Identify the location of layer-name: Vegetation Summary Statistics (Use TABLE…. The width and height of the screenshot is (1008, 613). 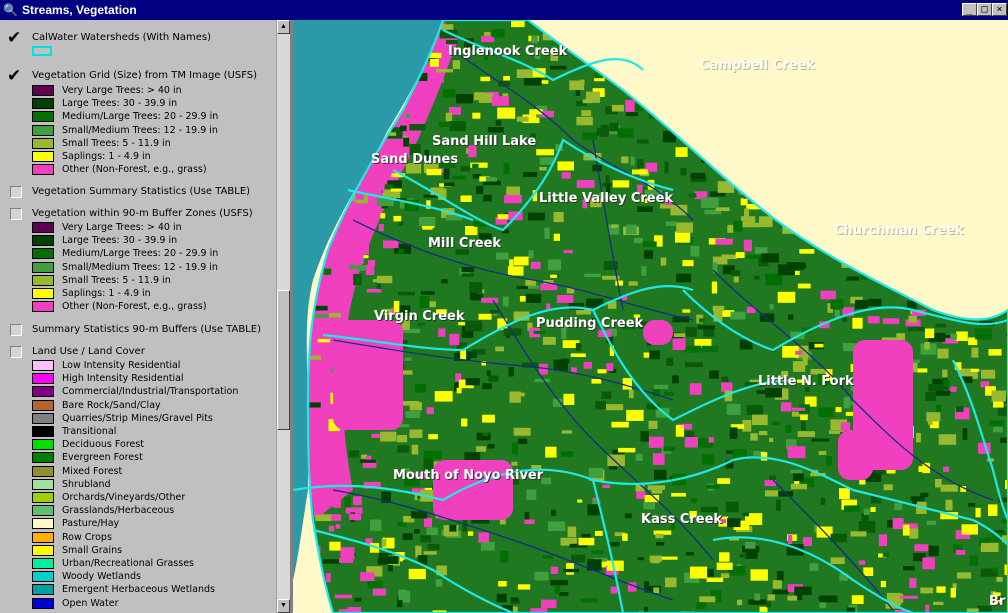
(141, 192).